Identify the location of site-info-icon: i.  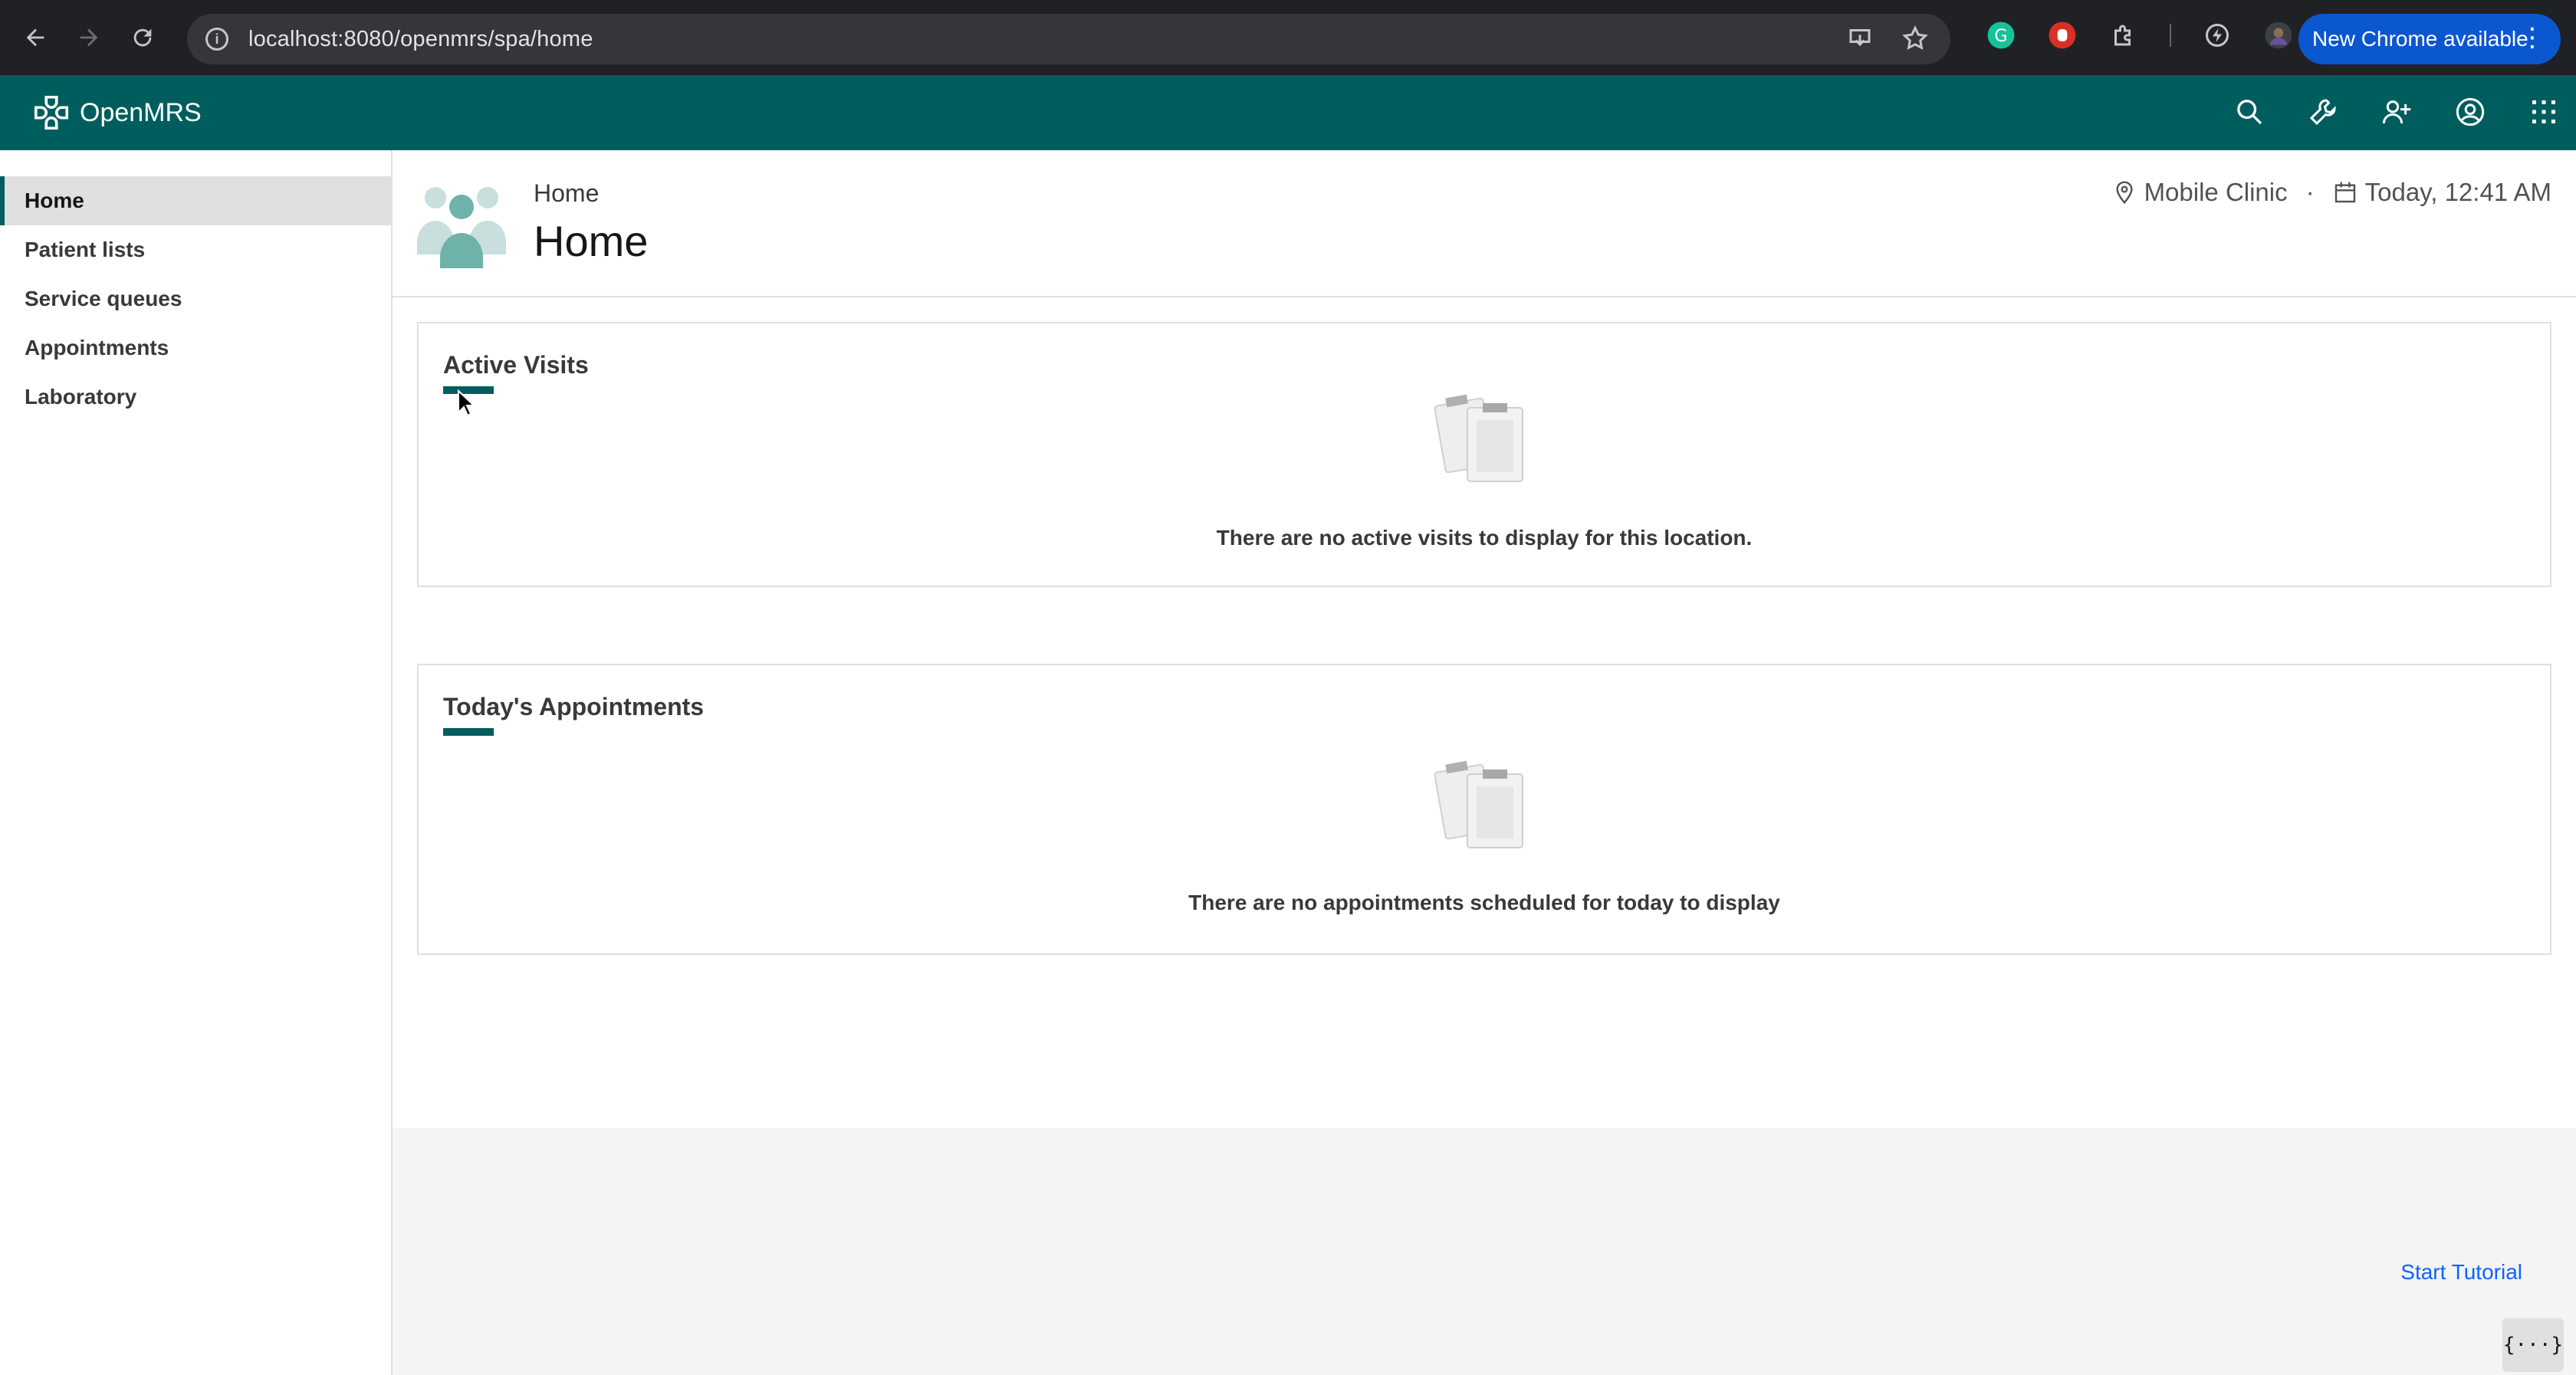
(216, 39).